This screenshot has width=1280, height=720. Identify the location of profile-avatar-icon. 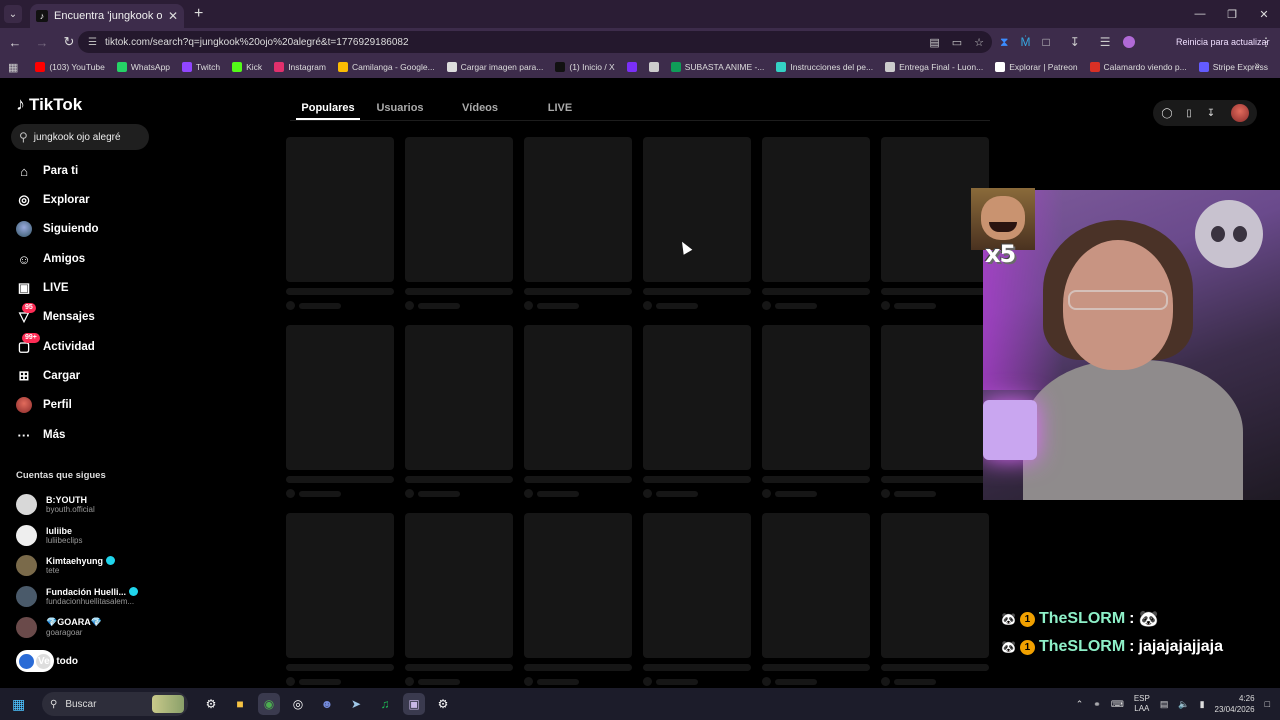
(1128, 42).